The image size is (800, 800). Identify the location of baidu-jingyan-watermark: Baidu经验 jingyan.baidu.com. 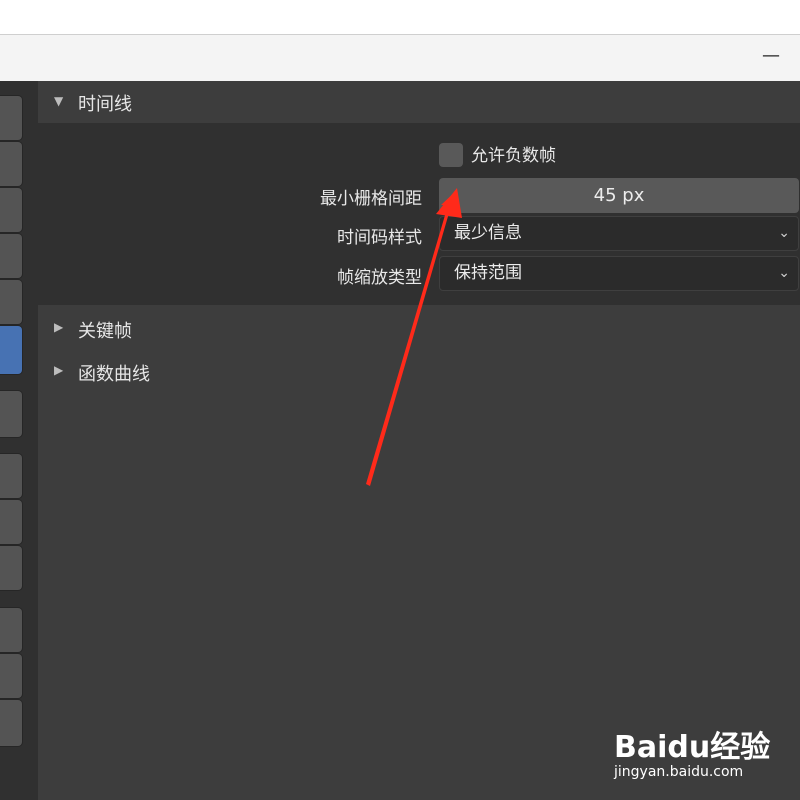
(707, 756).